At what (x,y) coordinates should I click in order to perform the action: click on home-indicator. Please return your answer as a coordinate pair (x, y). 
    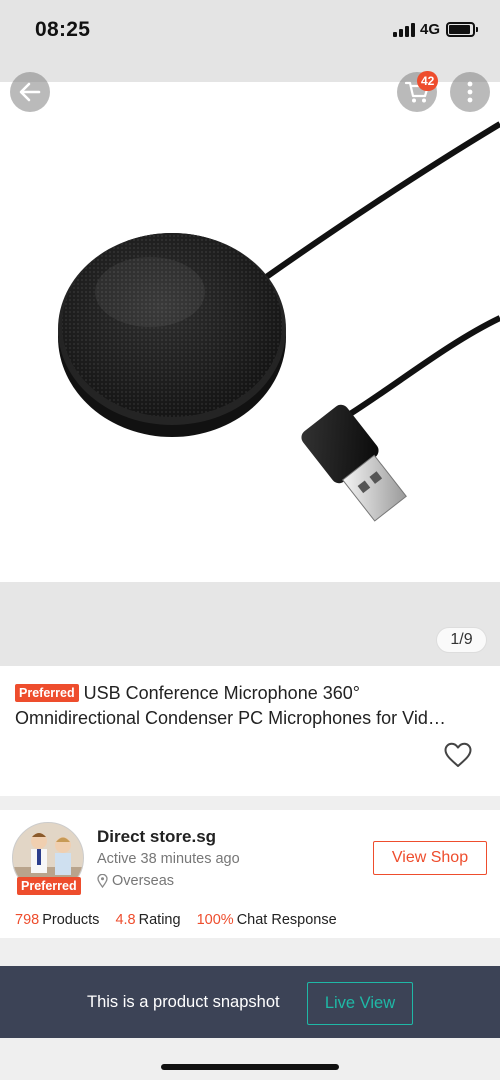
    Looking at the image, I should click on (250, 1067).